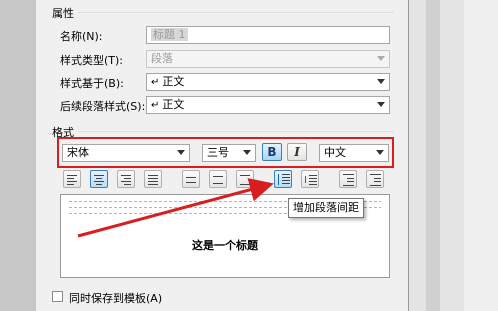 This screenshot has width=498, height=311. Describe the element at coordinates (116, 298) in the screenshot. I see `save-template-label: 同时保存到模板(A)` at that location.